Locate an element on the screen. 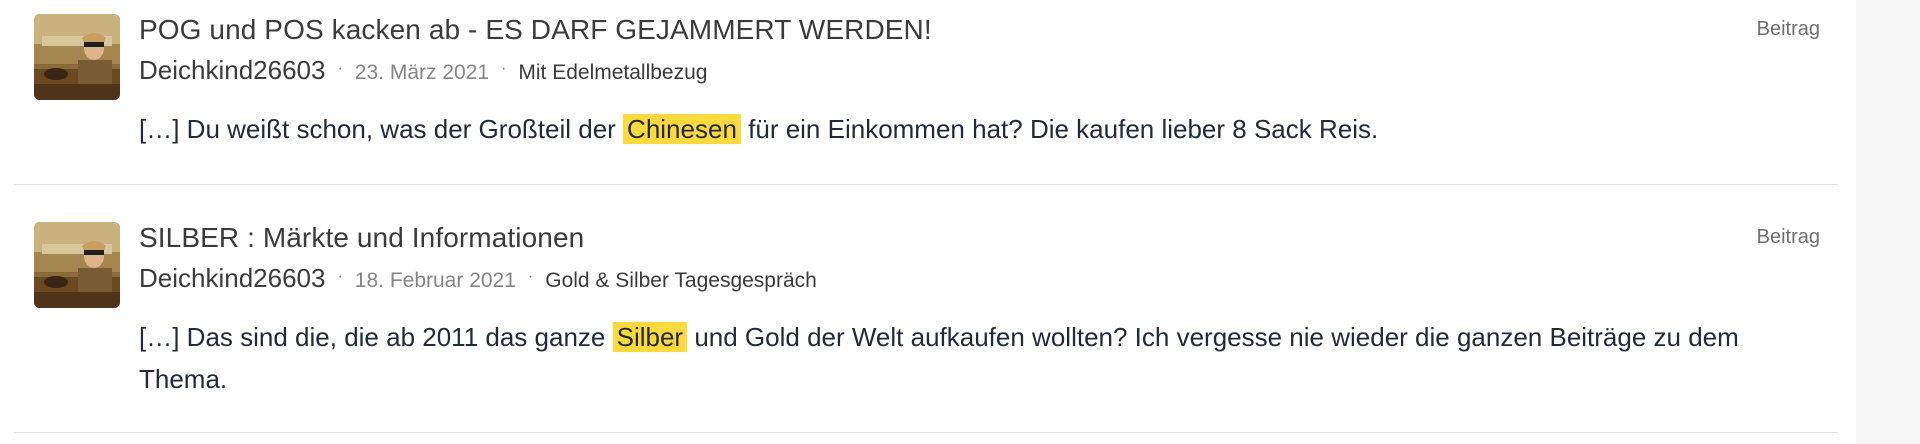 This screenshot has height=444, width=1920. snippet-text: […] Du weißt schon, was der Großteil der is located at coordinates (381, 129).